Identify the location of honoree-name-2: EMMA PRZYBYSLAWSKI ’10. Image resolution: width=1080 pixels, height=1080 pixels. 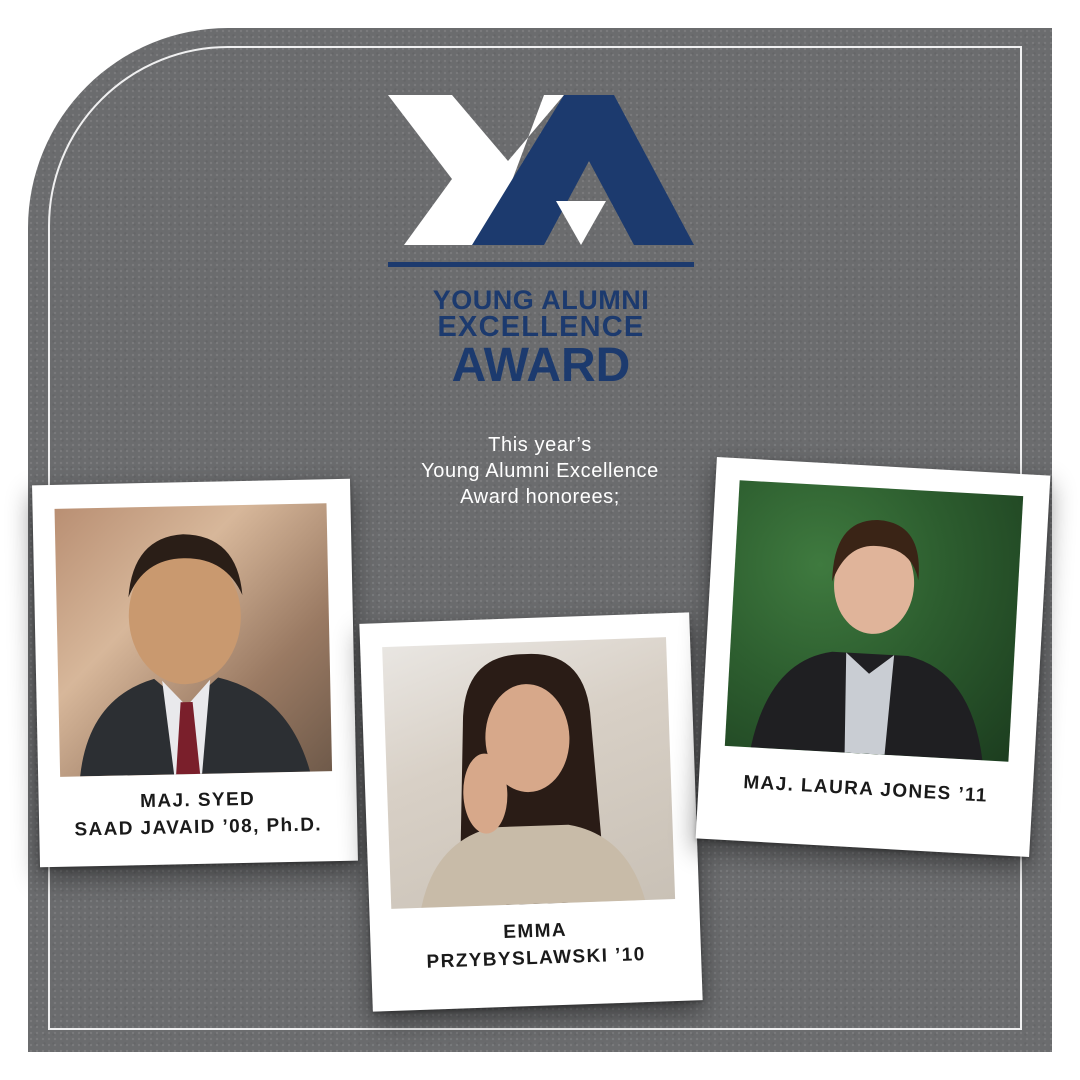
(536, 944).